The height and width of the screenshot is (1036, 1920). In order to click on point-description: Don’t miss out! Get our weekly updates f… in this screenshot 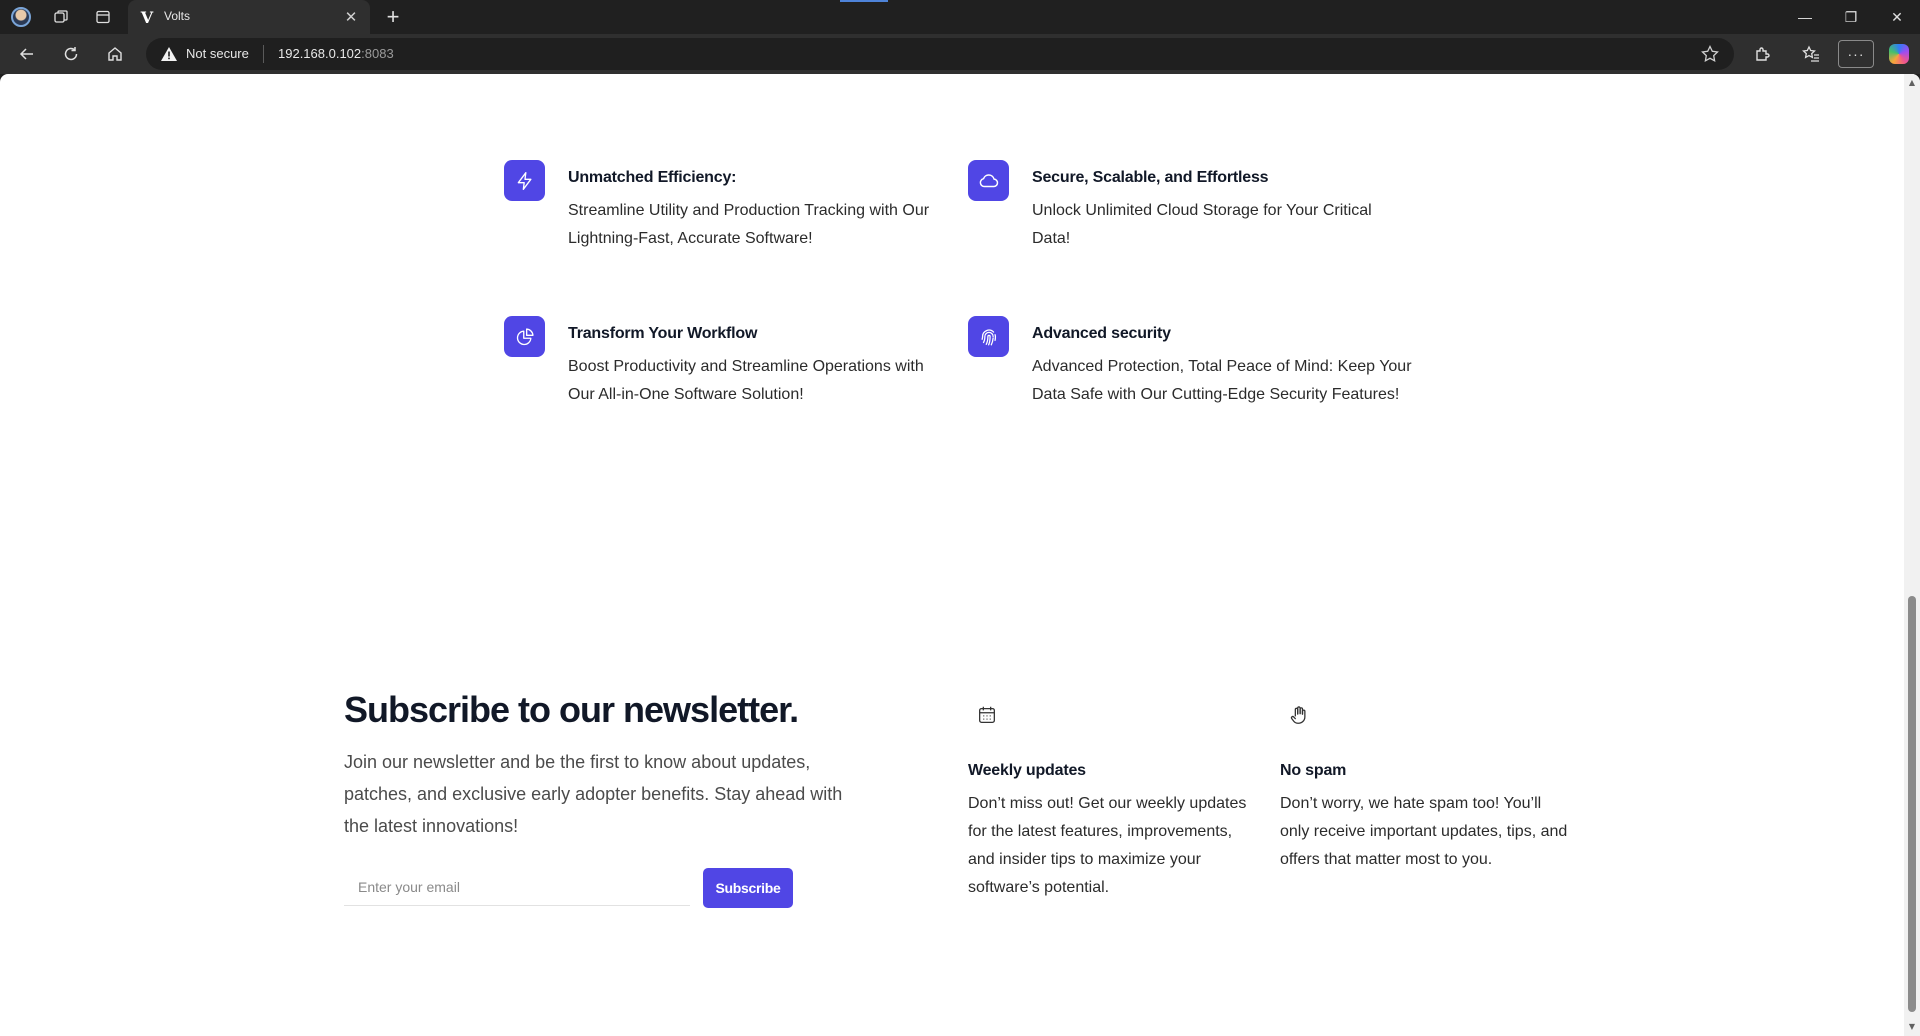, I will do `click(1107, 845)`.